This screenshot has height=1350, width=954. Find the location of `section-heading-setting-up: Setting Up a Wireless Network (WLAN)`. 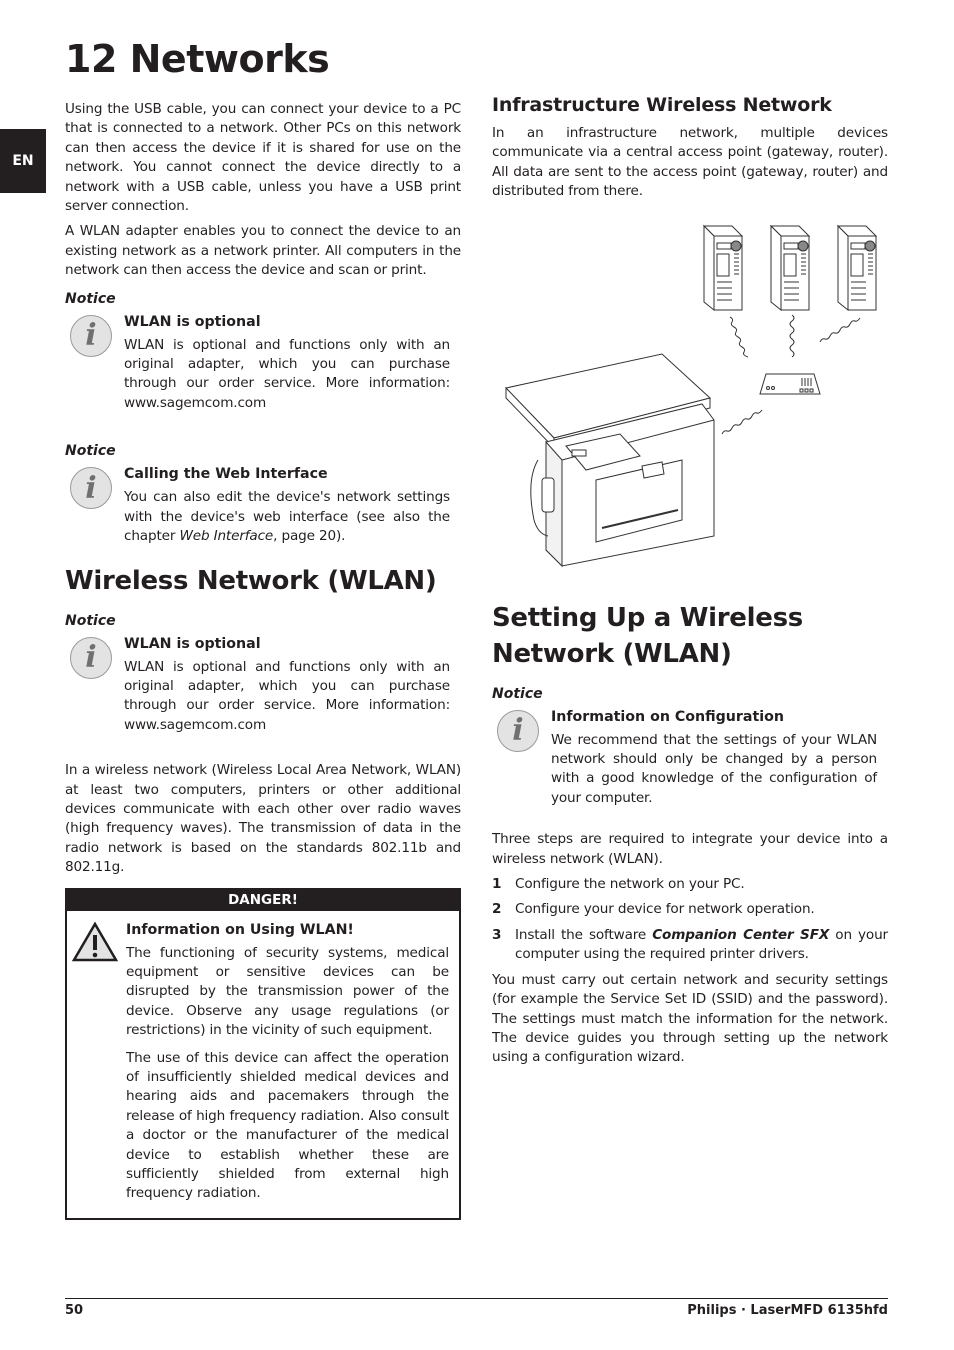

section-heading-setting-up: Setting Up a Wireless Network (WLAN) is located at coordinates (647, 635).